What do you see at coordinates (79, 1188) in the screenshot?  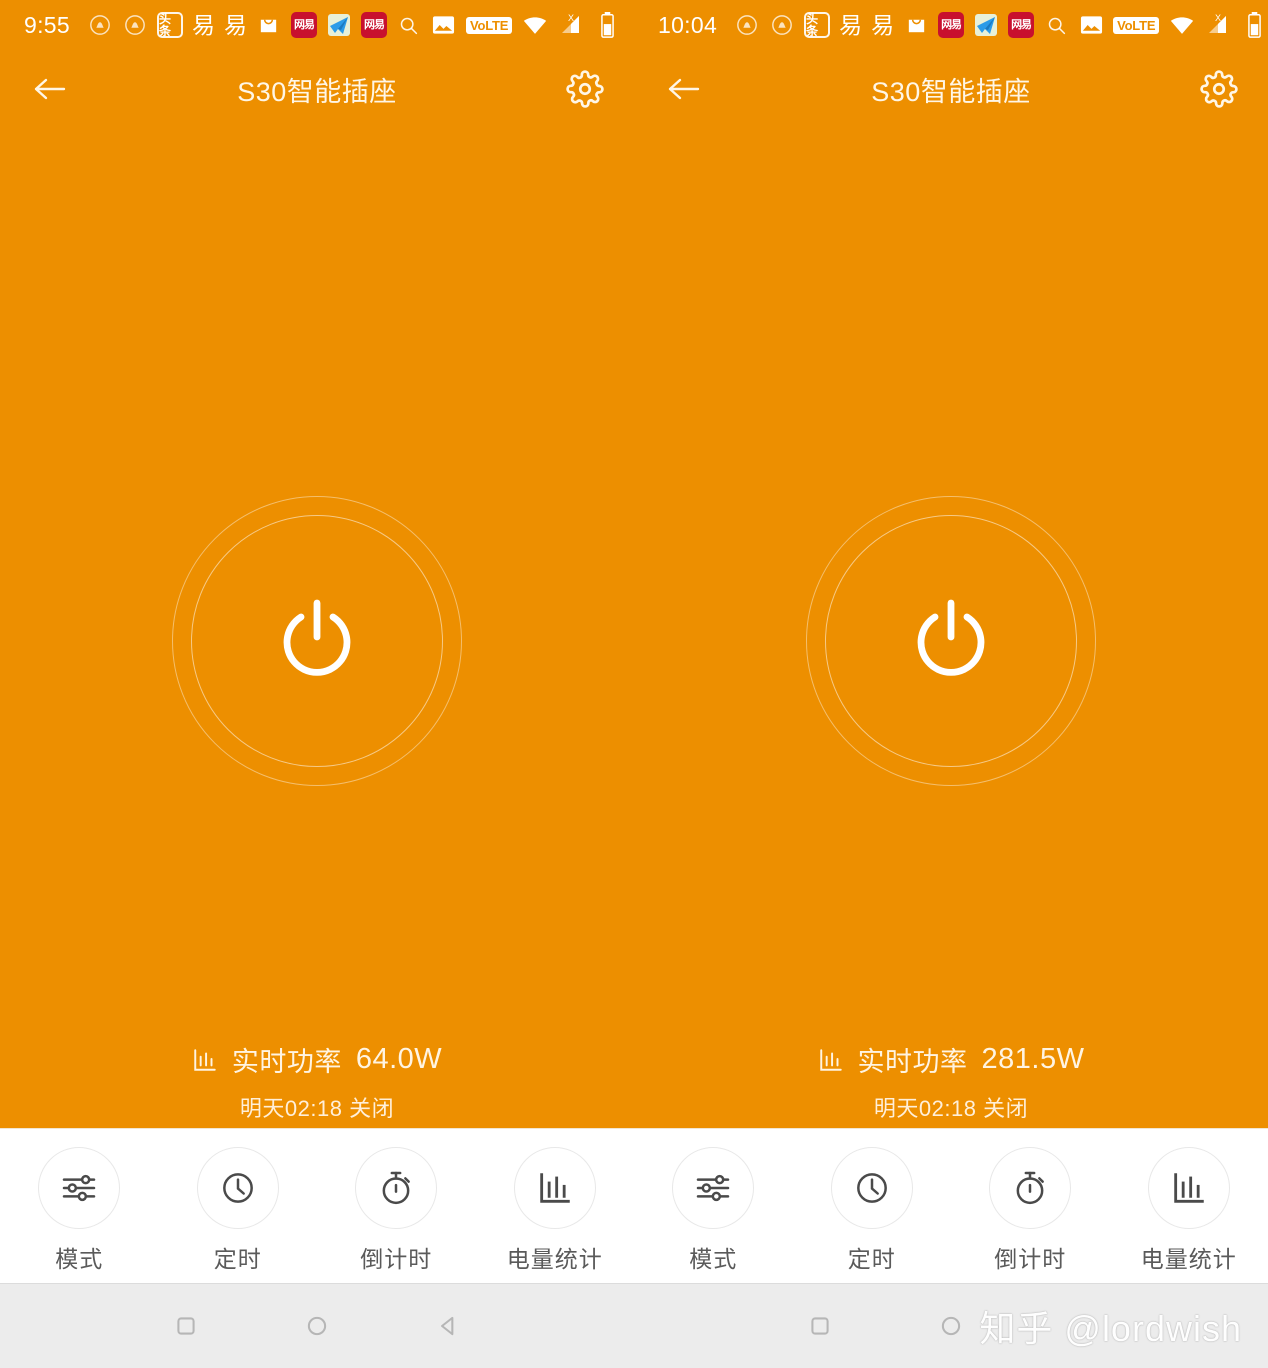 I see `sliders-icon` at bounding box center [79, 1188].